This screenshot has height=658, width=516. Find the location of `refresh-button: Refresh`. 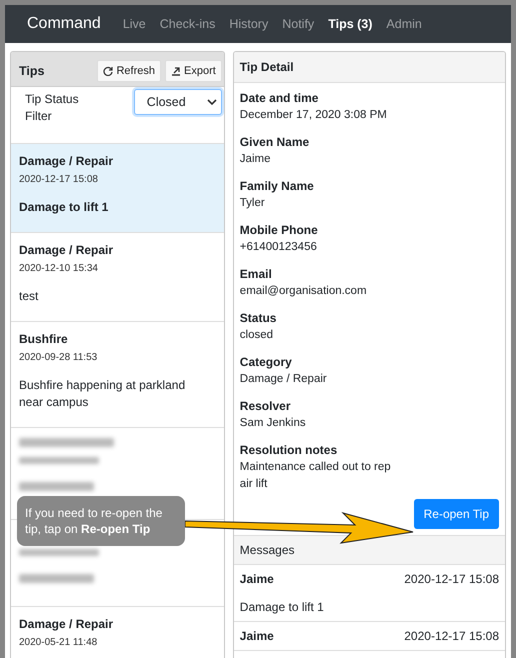

refresh-button: Refresh is located at coordinates (129, 71).